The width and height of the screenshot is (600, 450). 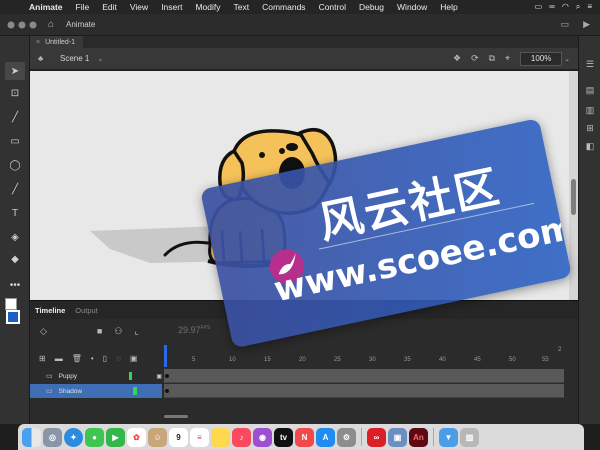 What do you see at coordinates (590, 110) in the screenshot?
I see `assets-icon: ▥` at bounding box center [590, 110].